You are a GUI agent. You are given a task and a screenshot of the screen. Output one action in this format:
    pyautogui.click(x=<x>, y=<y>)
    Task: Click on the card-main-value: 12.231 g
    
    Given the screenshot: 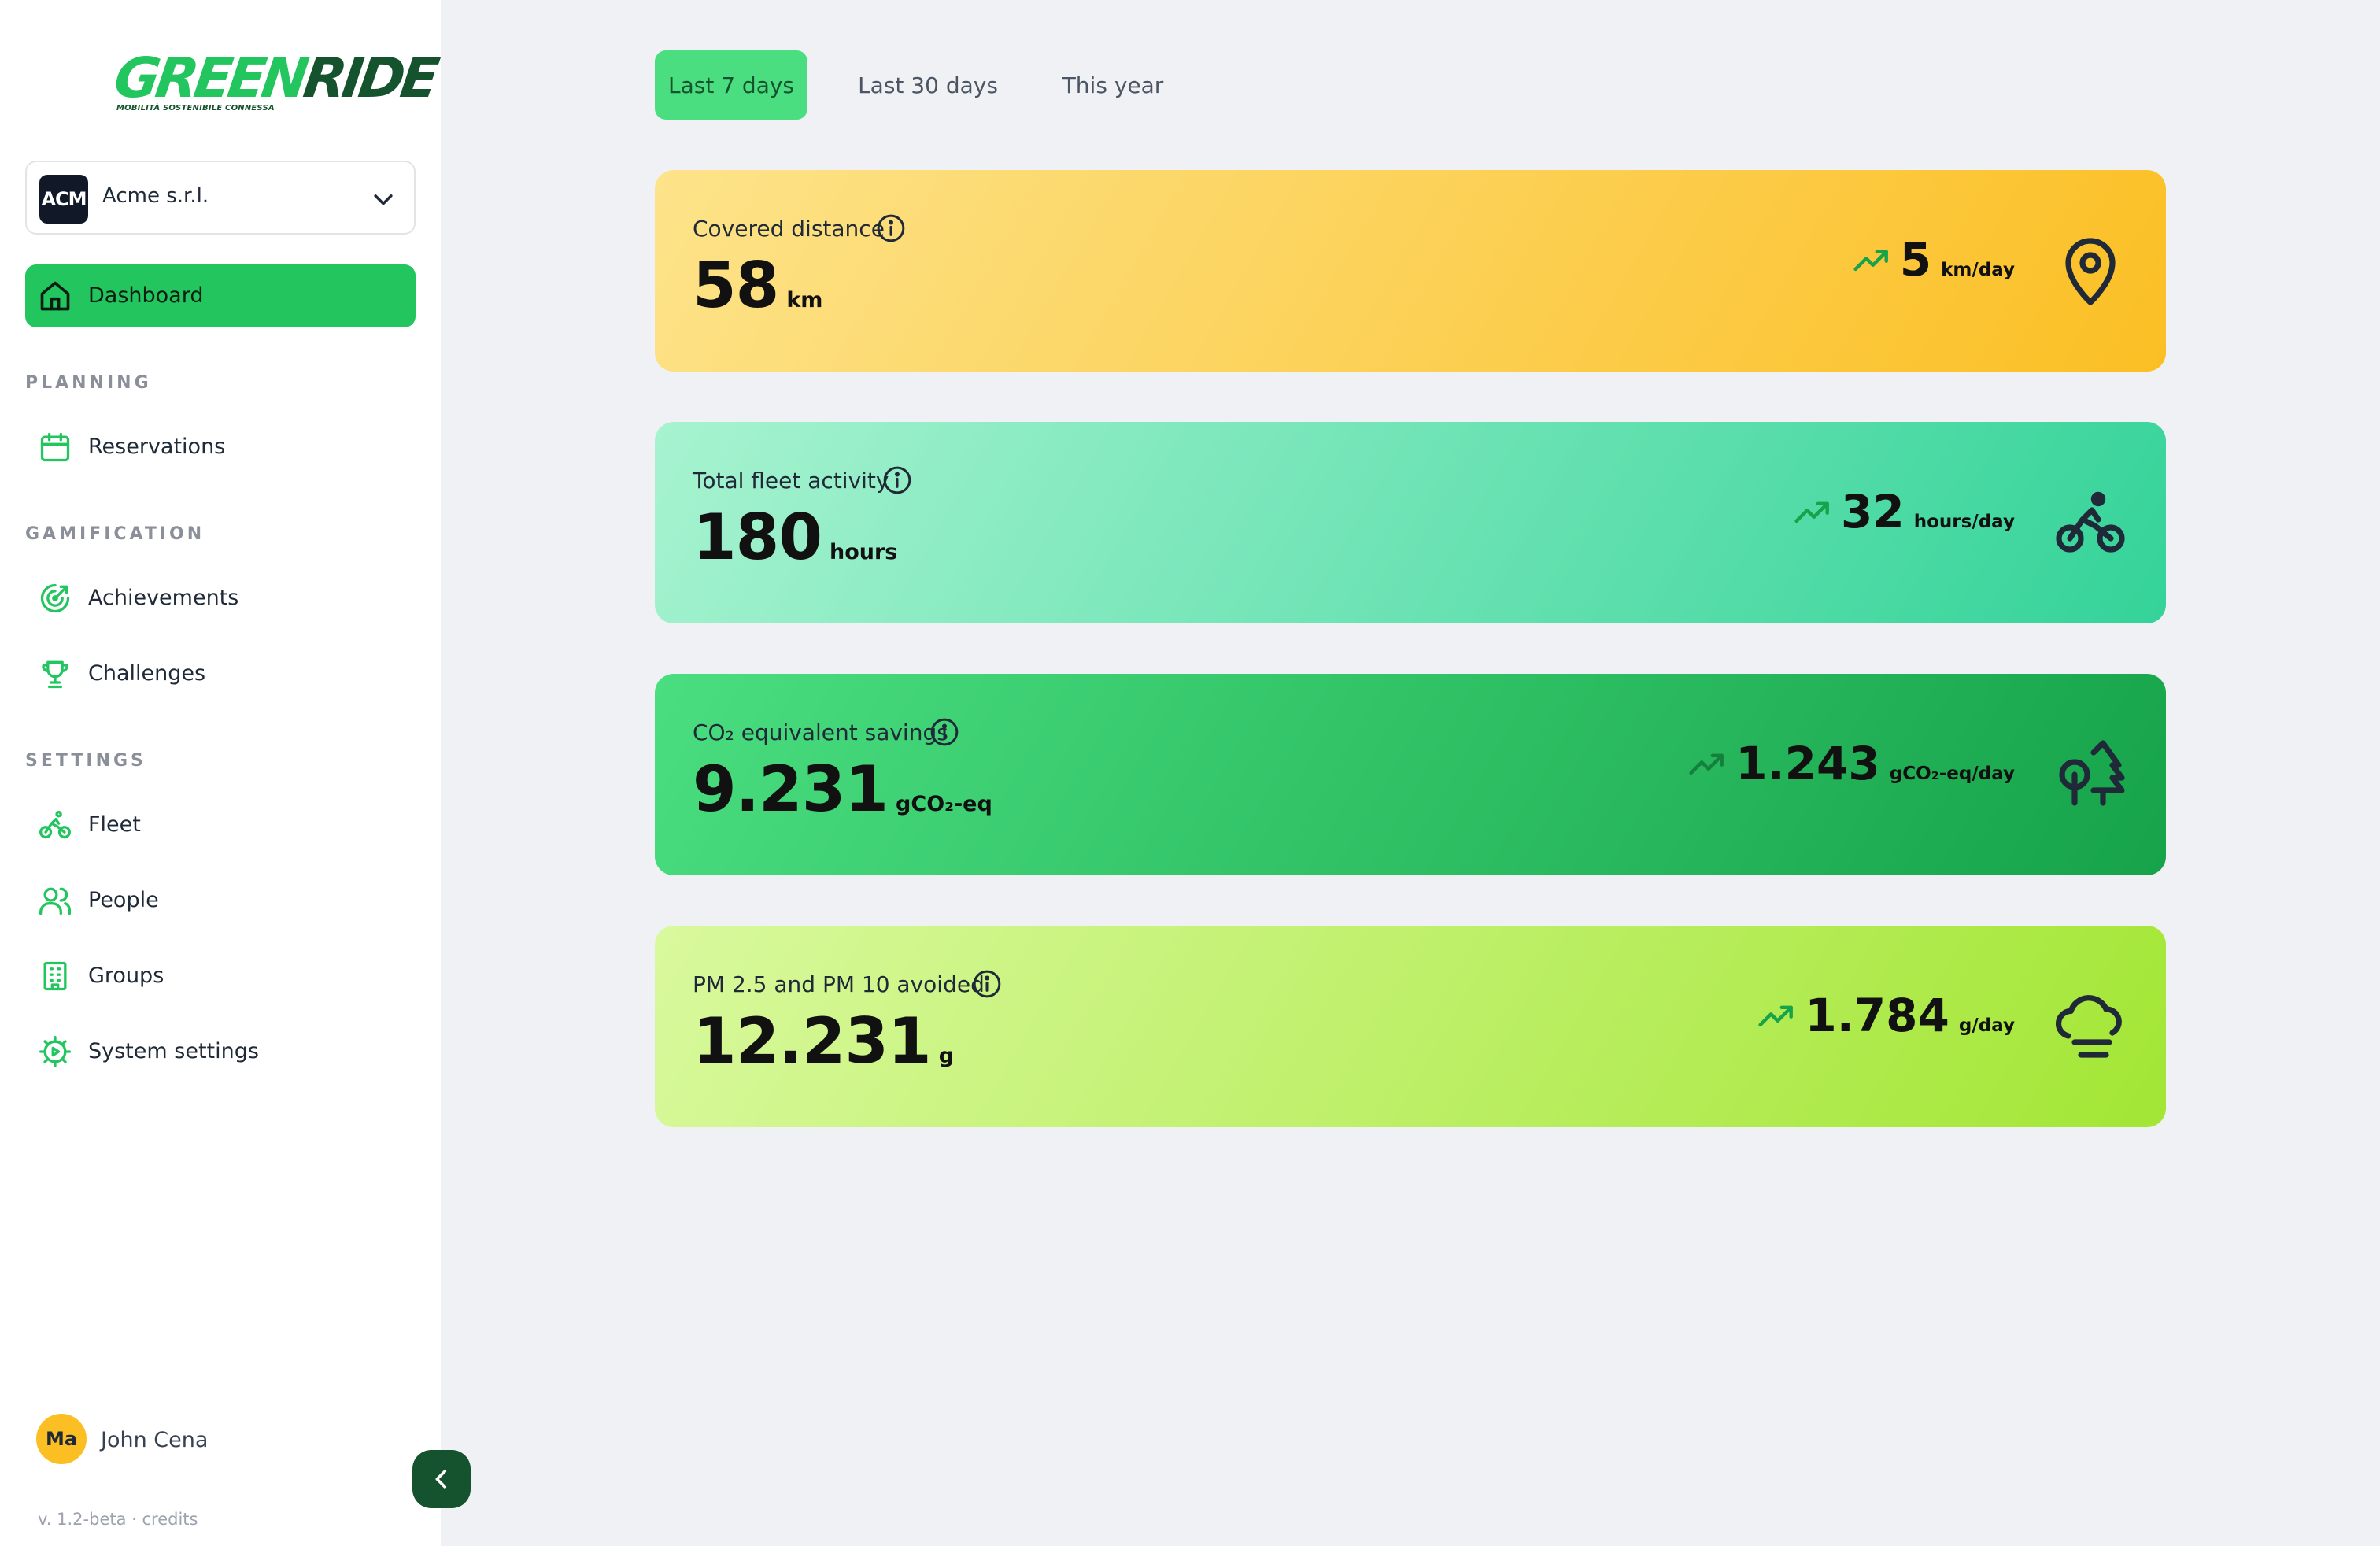 What is the action you would take?
    pyautogui.click(x=823, y=1041)
    